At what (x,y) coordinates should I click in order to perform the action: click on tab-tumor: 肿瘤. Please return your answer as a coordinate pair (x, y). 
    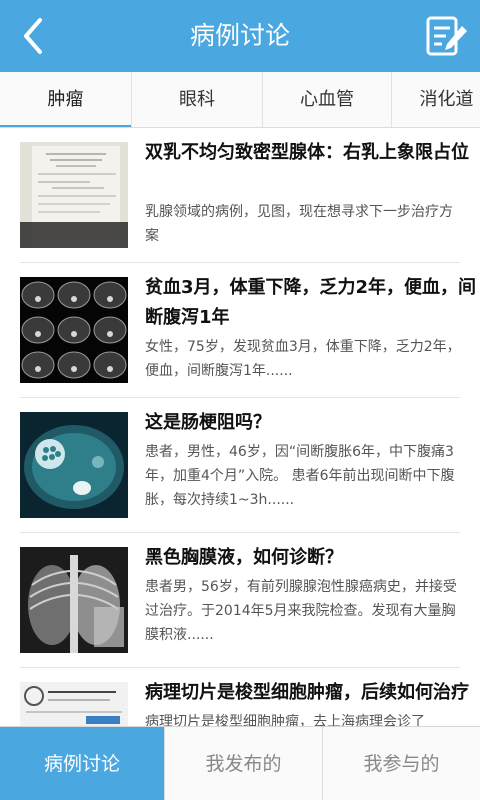
    Looking at the image, I should click on (66, 99).